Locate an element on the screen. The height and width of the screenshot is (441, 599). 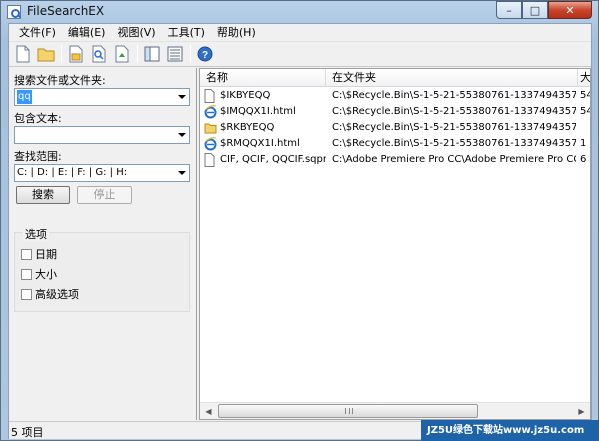
column-name: 名称 is located at coordinates (263, 78).